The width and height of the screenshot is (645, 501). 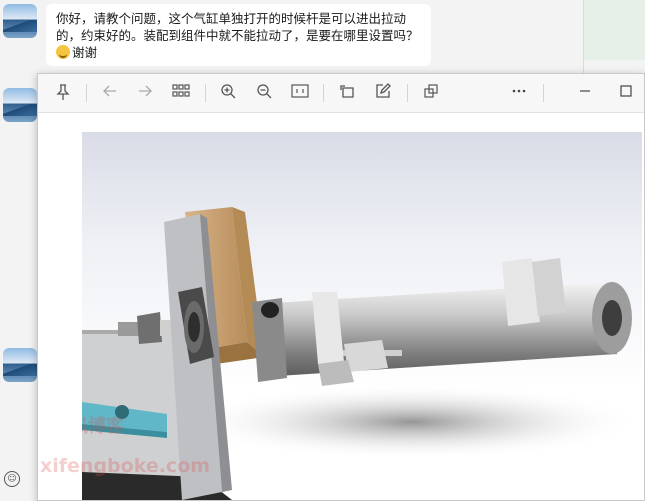 What do you see at coordinates (431, 93) in the screenshot?
I see `crop-icon` at bounding box center [431, 93].